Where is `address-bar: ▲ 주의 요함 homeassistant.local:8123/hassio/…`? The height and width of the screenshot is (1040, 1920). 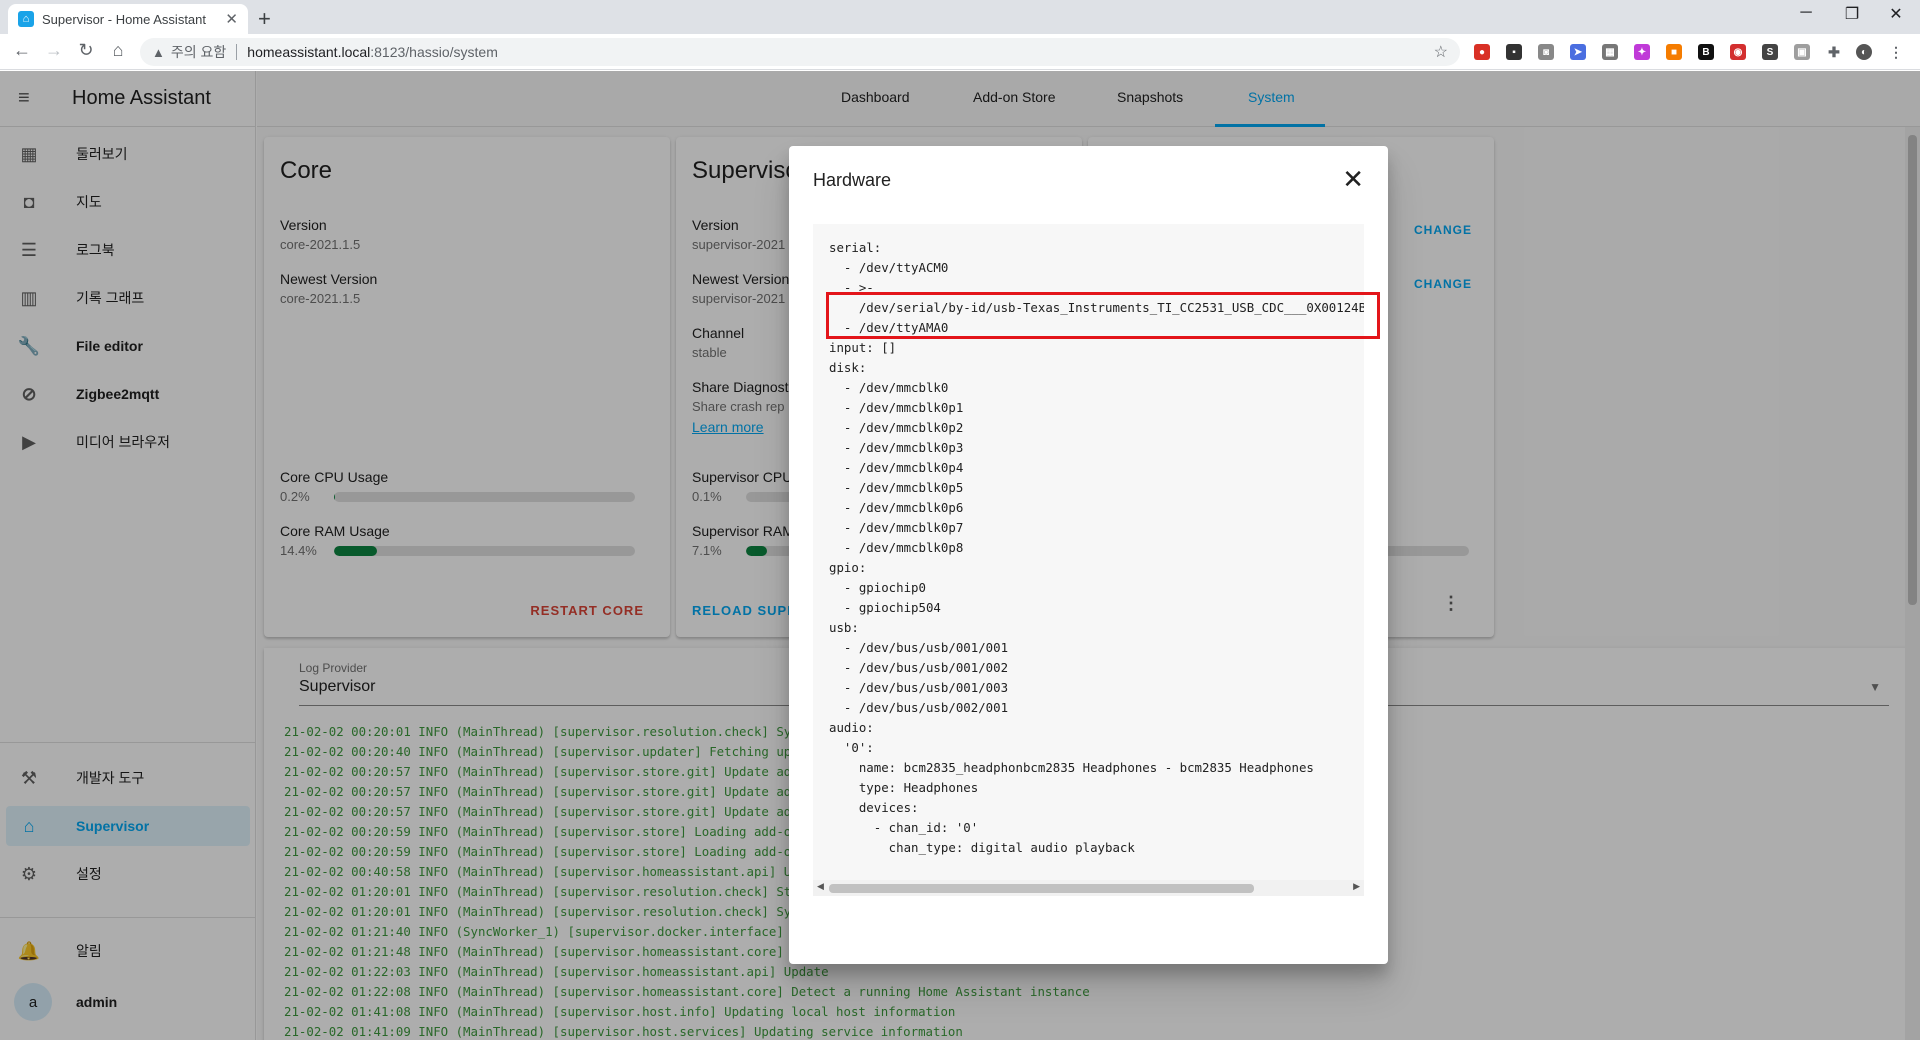
address-bar: ▲ 주의 요함 homeassistant.local:8123/hassio/… is located at coordinates (800, 52).